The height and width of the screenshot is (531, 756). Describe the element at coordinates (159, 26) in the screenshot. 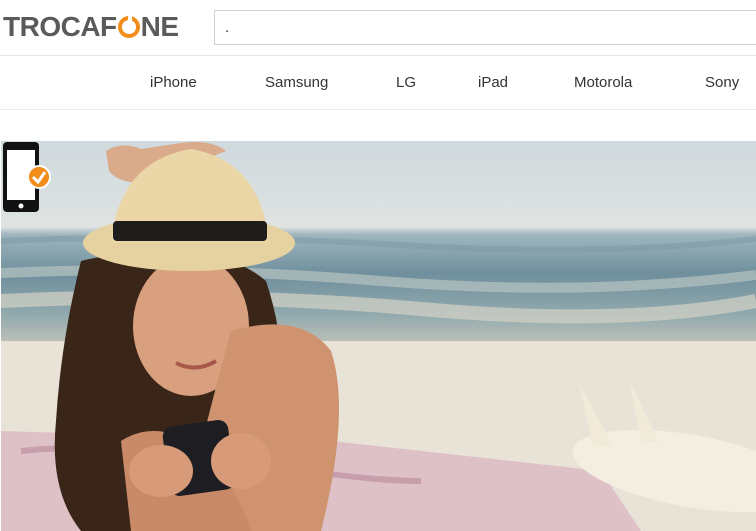

I see `logo-suffix: NE` at that location.